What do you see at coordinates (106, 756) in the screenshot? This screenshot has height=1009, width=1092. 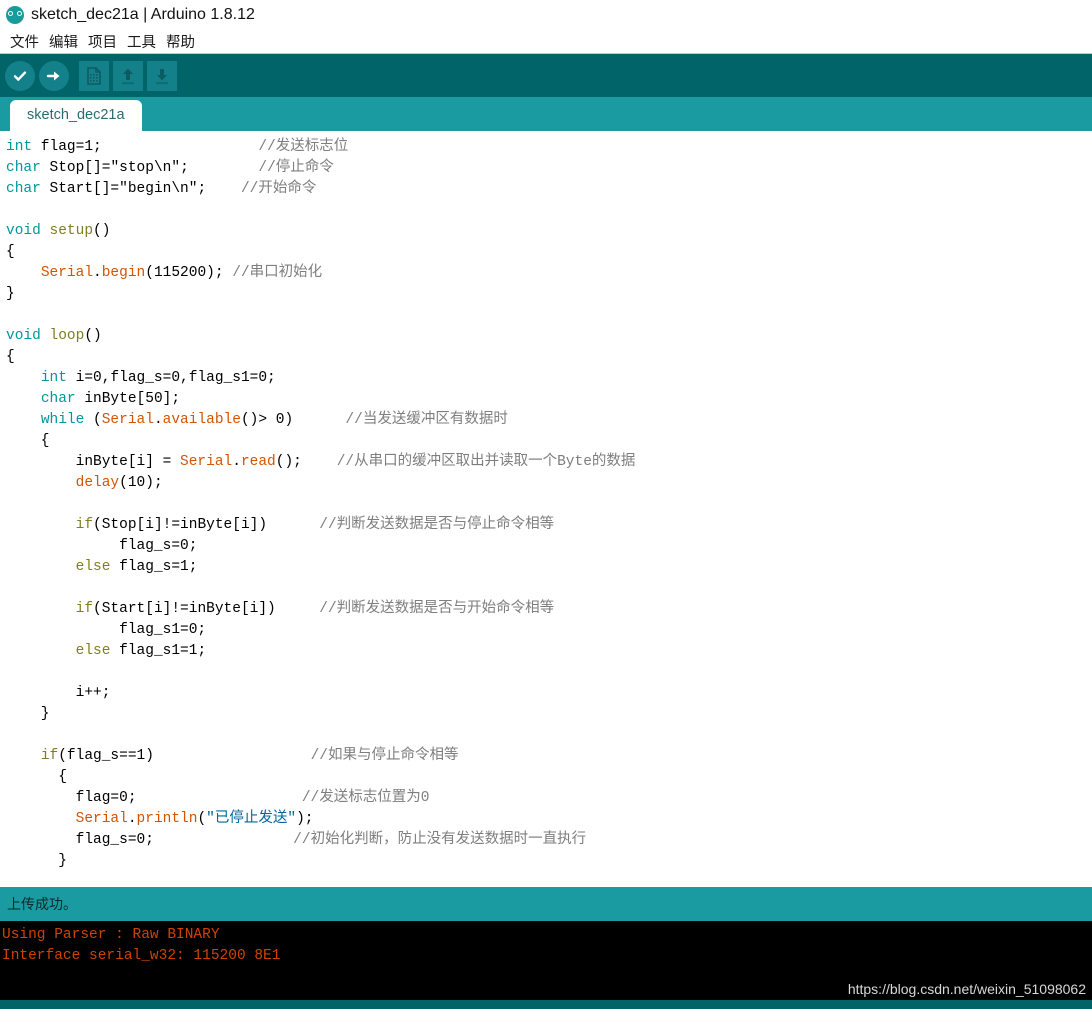 I see `code-token: (flag_s==1)` at bounding box center [106, 756].